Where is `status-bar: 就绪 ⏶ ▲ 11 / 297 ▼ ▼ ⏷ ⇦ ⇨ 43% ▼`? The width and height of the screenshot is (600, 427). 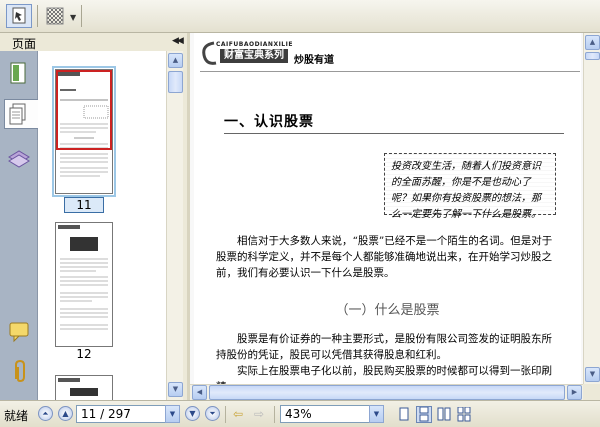
status-bar: 就绪 ⏶ ▲ 11 / 297 ▼ ▼ ⏷ ⇦ ⇨ 43% ▼ is located at coordinates (300, 413).